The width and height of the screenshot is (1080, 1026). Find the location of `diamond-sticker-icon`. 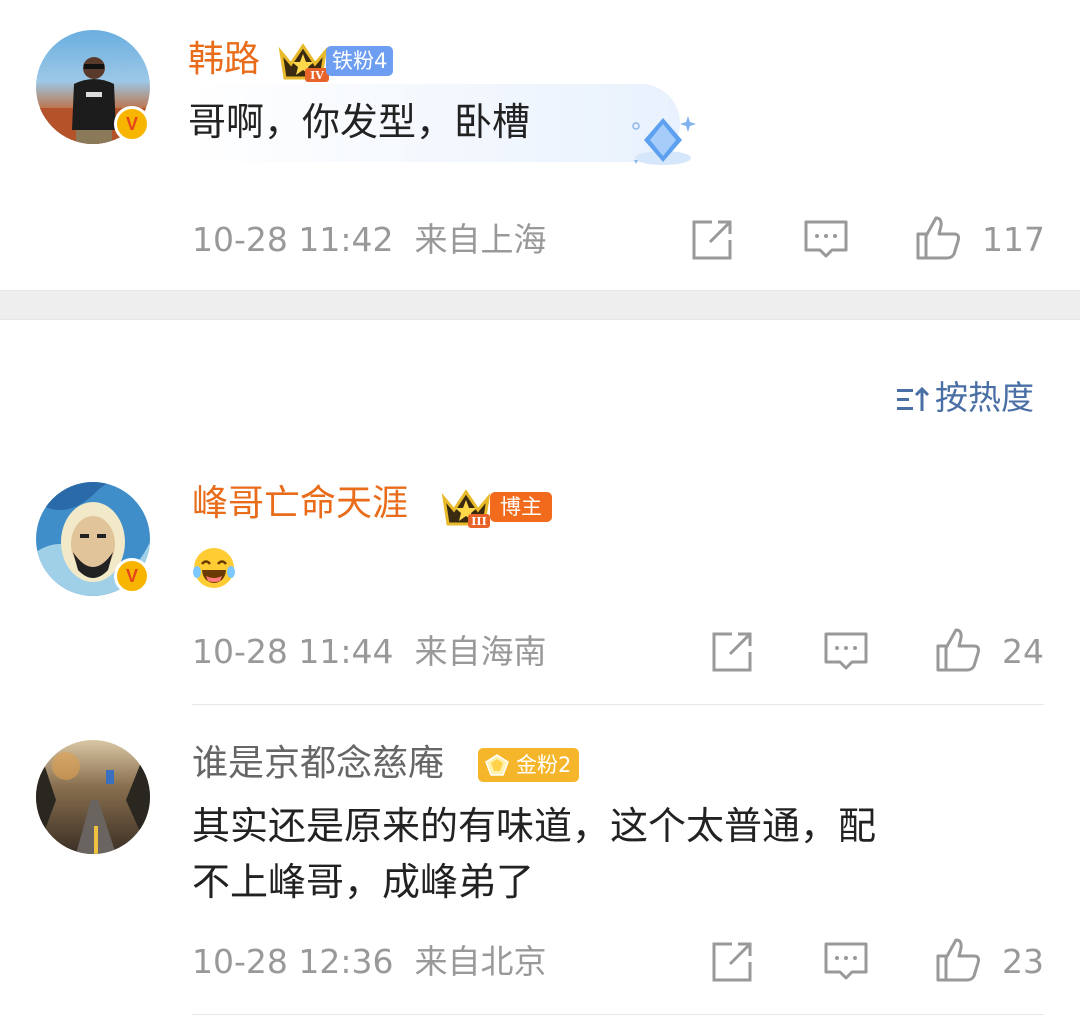

diamond-sticker-icon is located at coordinates (664, 140).